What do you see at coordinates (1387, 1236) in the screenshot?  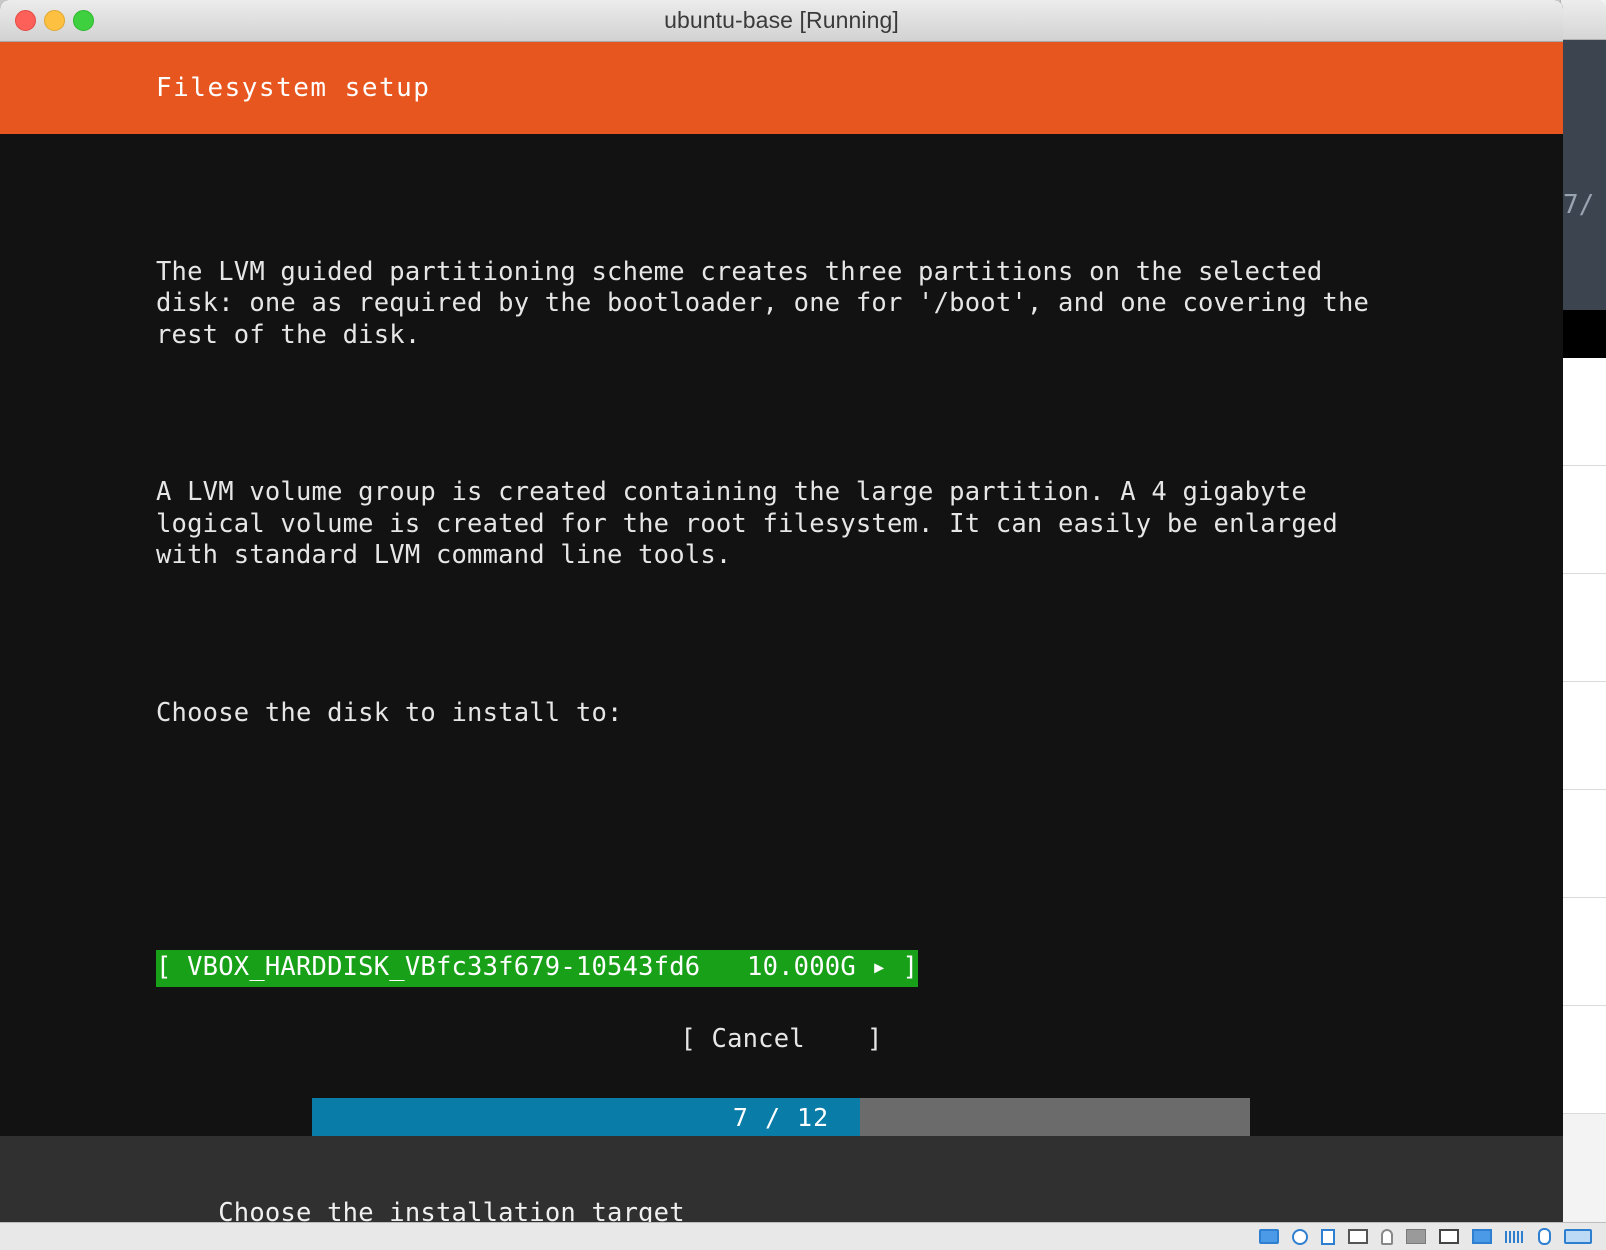 I see `usb-icon` at bounding box center [1387, 1236].